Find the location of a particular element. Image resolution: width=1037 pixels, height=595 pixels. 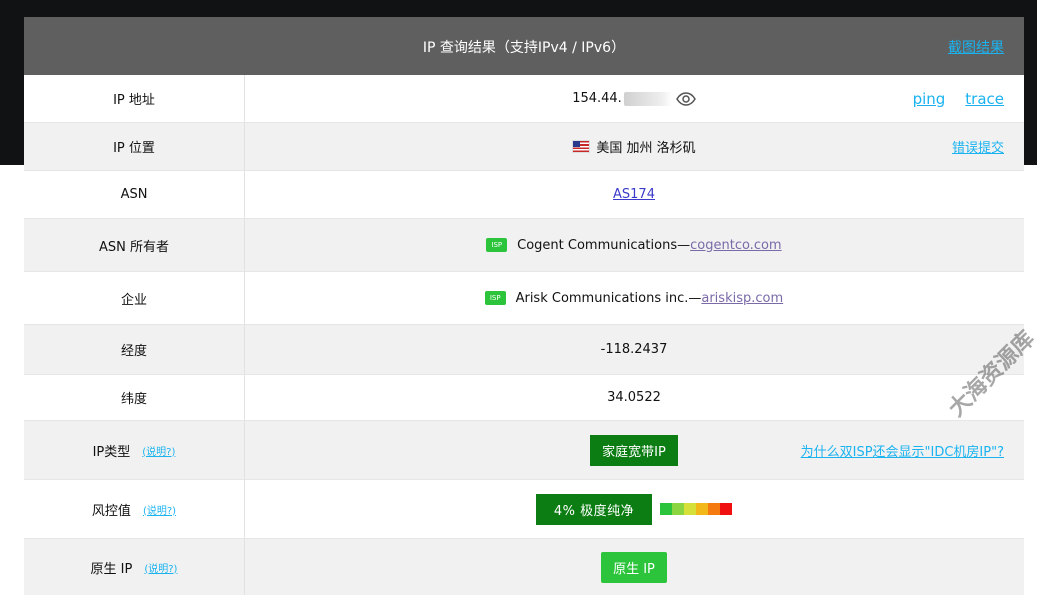

label-asn: ASN is located at coordinates (134, 194).